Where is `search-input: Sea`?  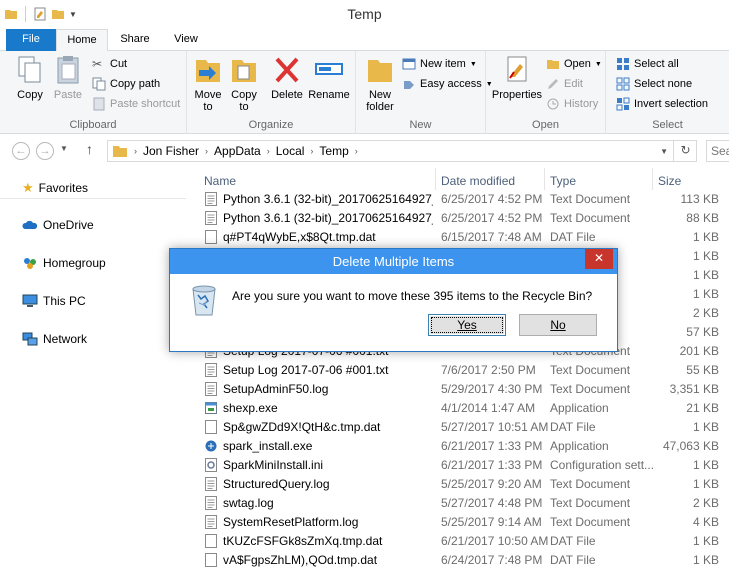
search-input: Sea is located at coordinates (717, 151).